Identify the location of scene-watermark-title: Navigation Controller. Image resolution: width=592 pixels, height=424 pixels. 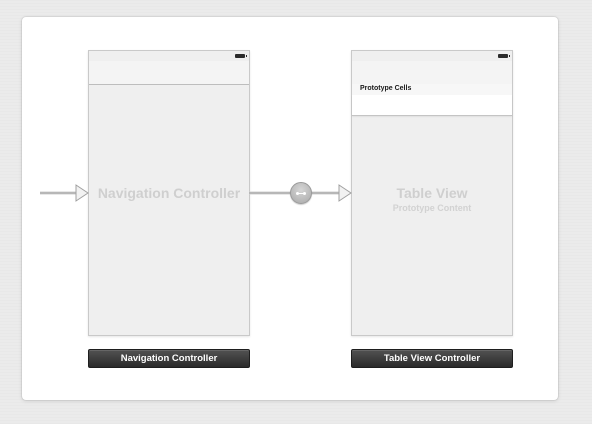
(169, 193).